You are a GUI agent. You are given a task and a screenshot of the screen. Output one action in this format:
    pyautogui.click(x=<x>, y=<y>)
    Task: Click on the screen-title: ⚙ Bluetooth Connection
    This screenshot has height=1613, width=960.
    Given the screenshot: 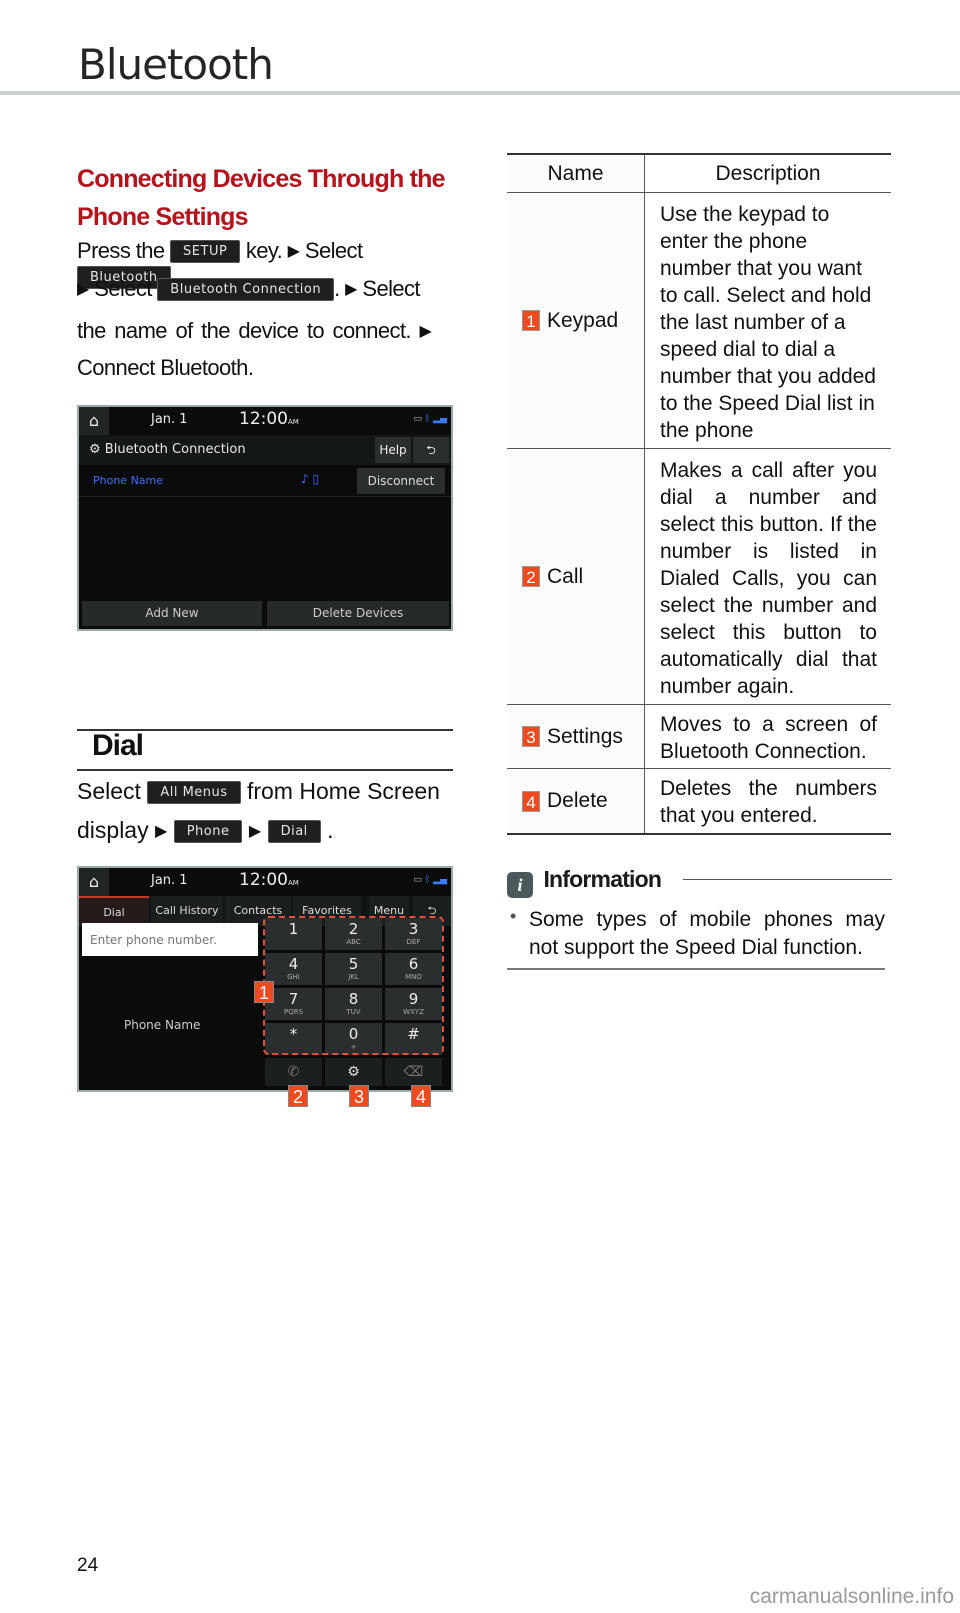 What is the action you would take?
    pyautogui.click(x=167, y=449)
    